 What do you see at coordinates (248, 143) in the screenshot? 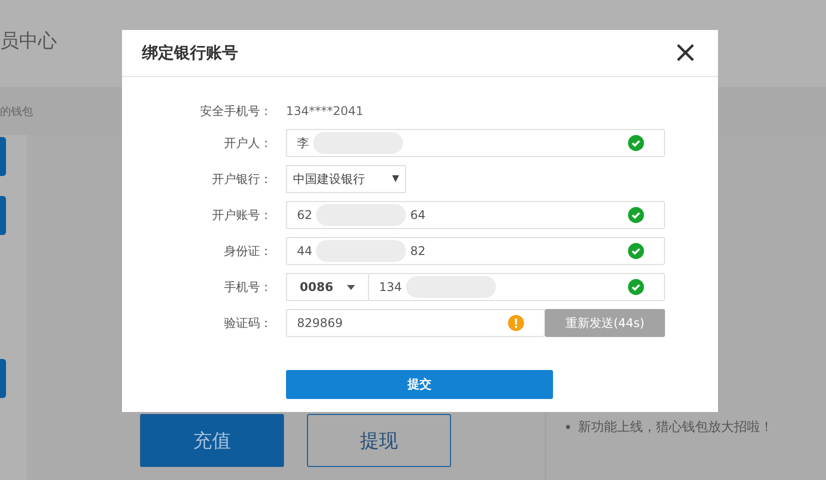
I see `field-label: 开户人：` at bounding box center [248, 143].